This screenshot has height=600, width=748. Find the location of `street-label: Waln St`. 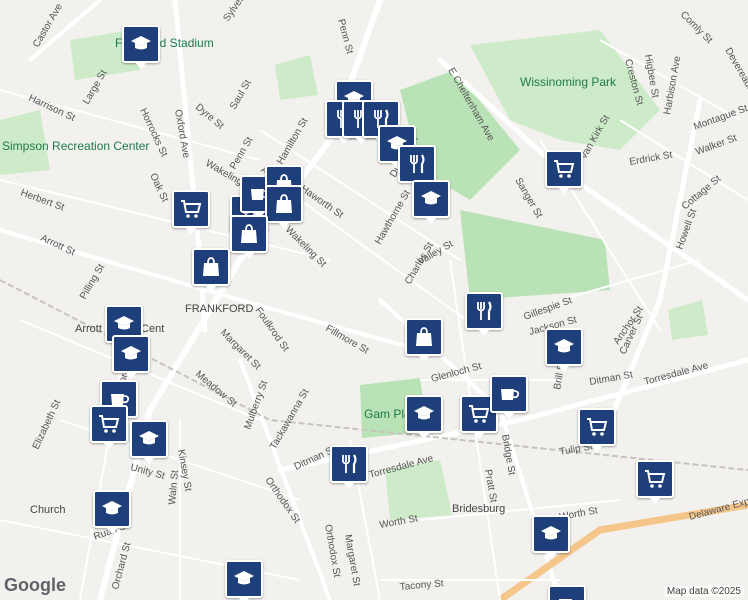

street-label: Waln St is located at coordinates (174, 488).